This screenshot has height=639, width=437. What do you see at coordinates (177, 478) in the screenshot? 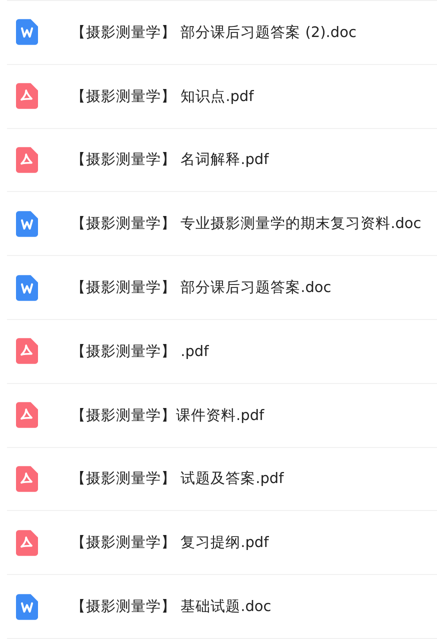
I see `file-name: 【摄影测量学】 试题及答案.pdf` at bounding box center [177, 478].